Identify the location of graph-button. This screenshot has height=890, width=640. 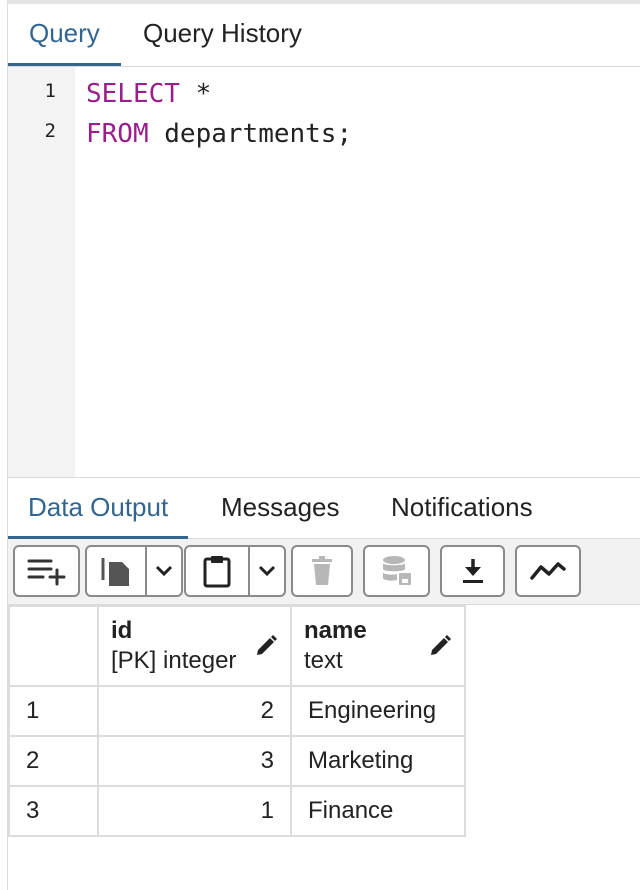
(548, 571).